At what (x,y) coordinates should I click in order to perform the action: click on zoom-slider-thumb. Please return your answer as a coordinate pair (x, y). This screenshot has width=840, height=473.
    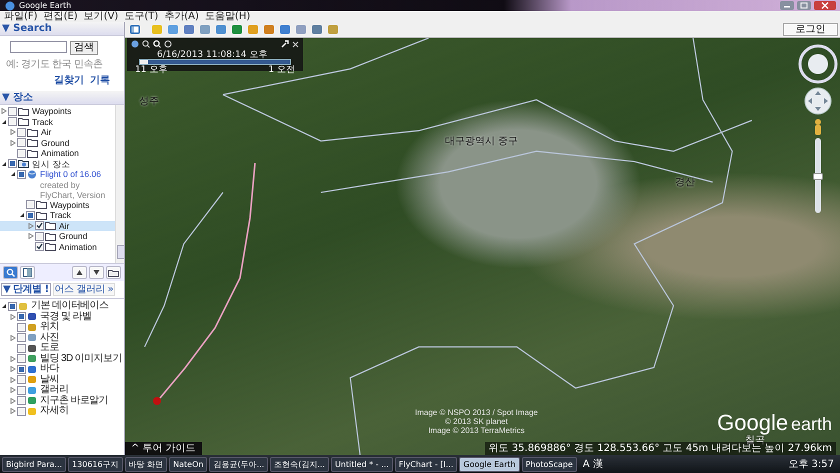
    Looking at the image, I should click on (818, 176).